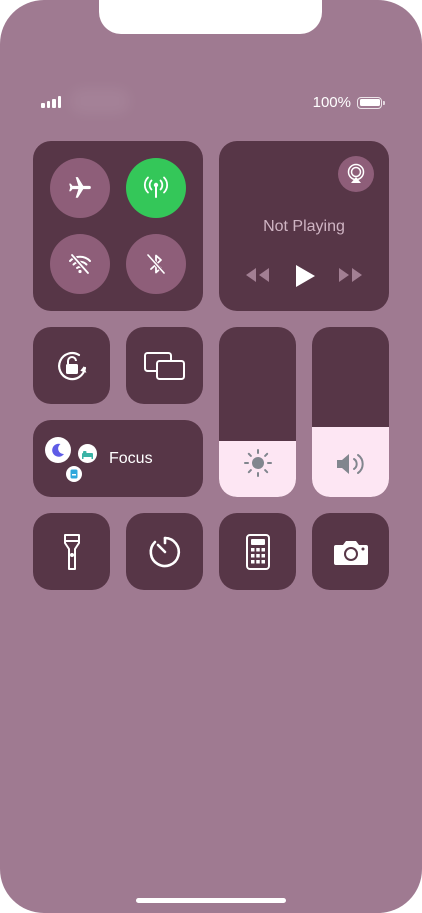 Image resolution: width=422 pixels, height=913 pixels. I want to click on screen-mirroring-icon, so click(164, 365).